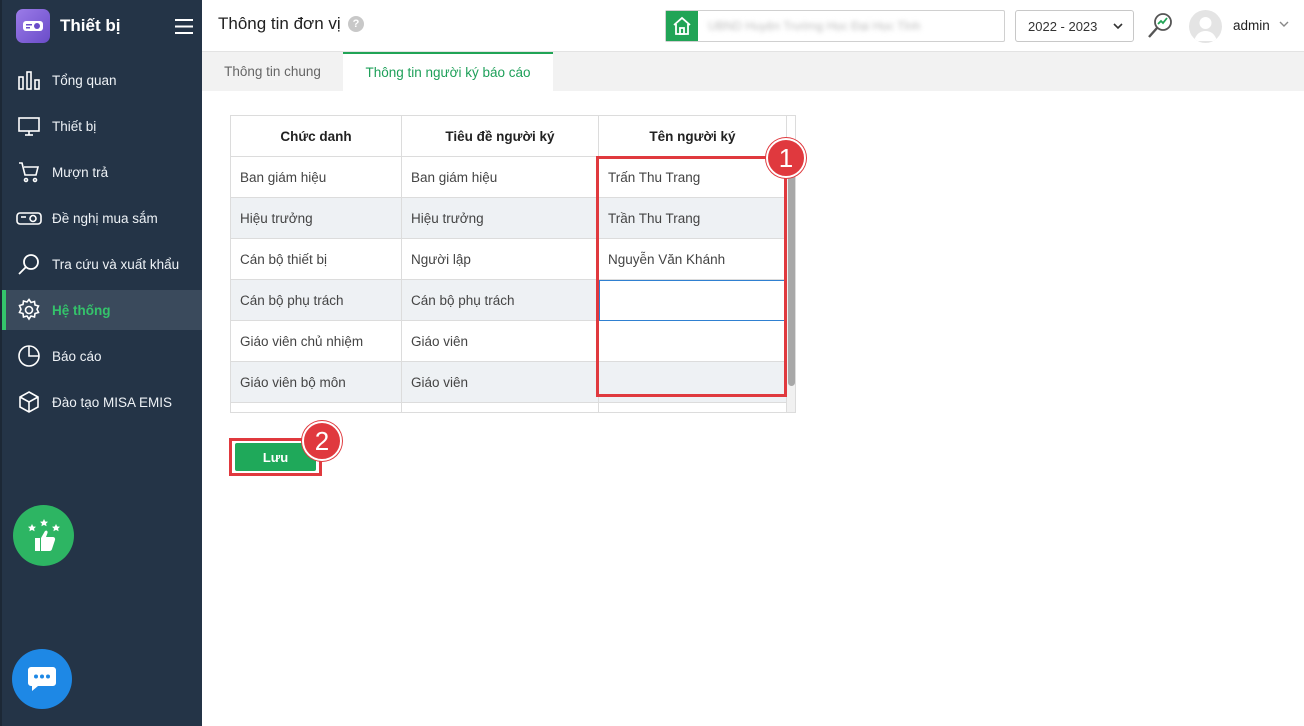  What do you see at coordinates (279, 23) in the screenshot?
I see `page-title: Thông tin đơn vị` at bounding box center [279, 23].